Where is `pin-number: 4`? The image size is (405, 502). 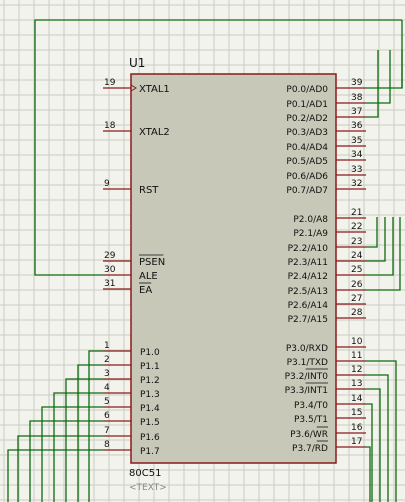
pin-number: 4 is located at coordinates (107, 388).